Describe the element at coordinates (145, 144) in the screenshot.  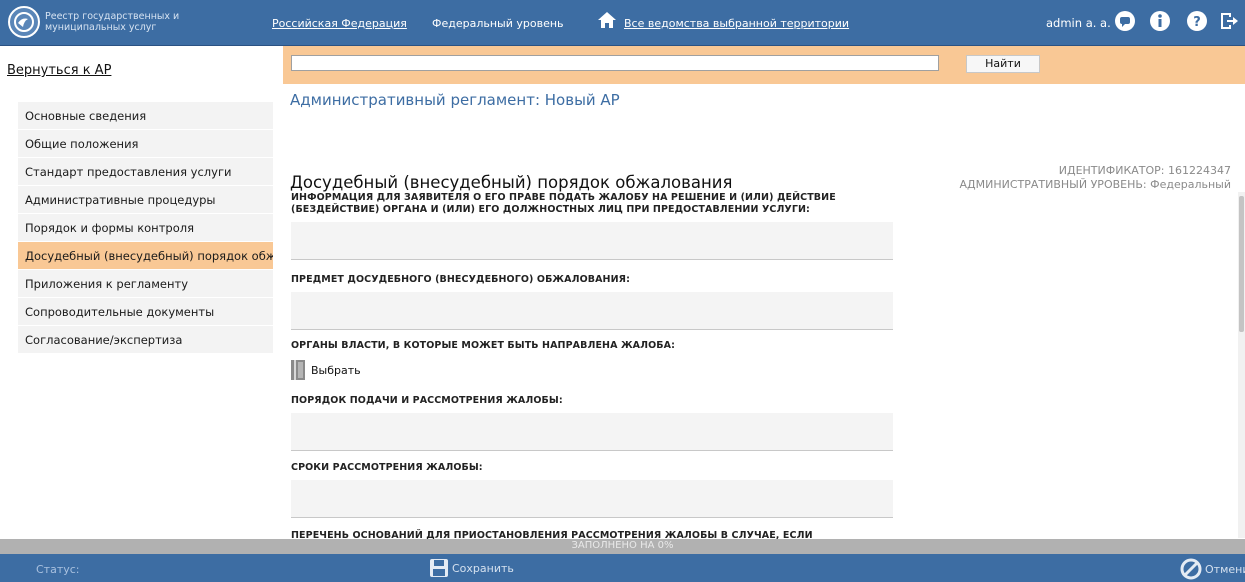
I see `sidebar-item-general: Общие положения` at that location.